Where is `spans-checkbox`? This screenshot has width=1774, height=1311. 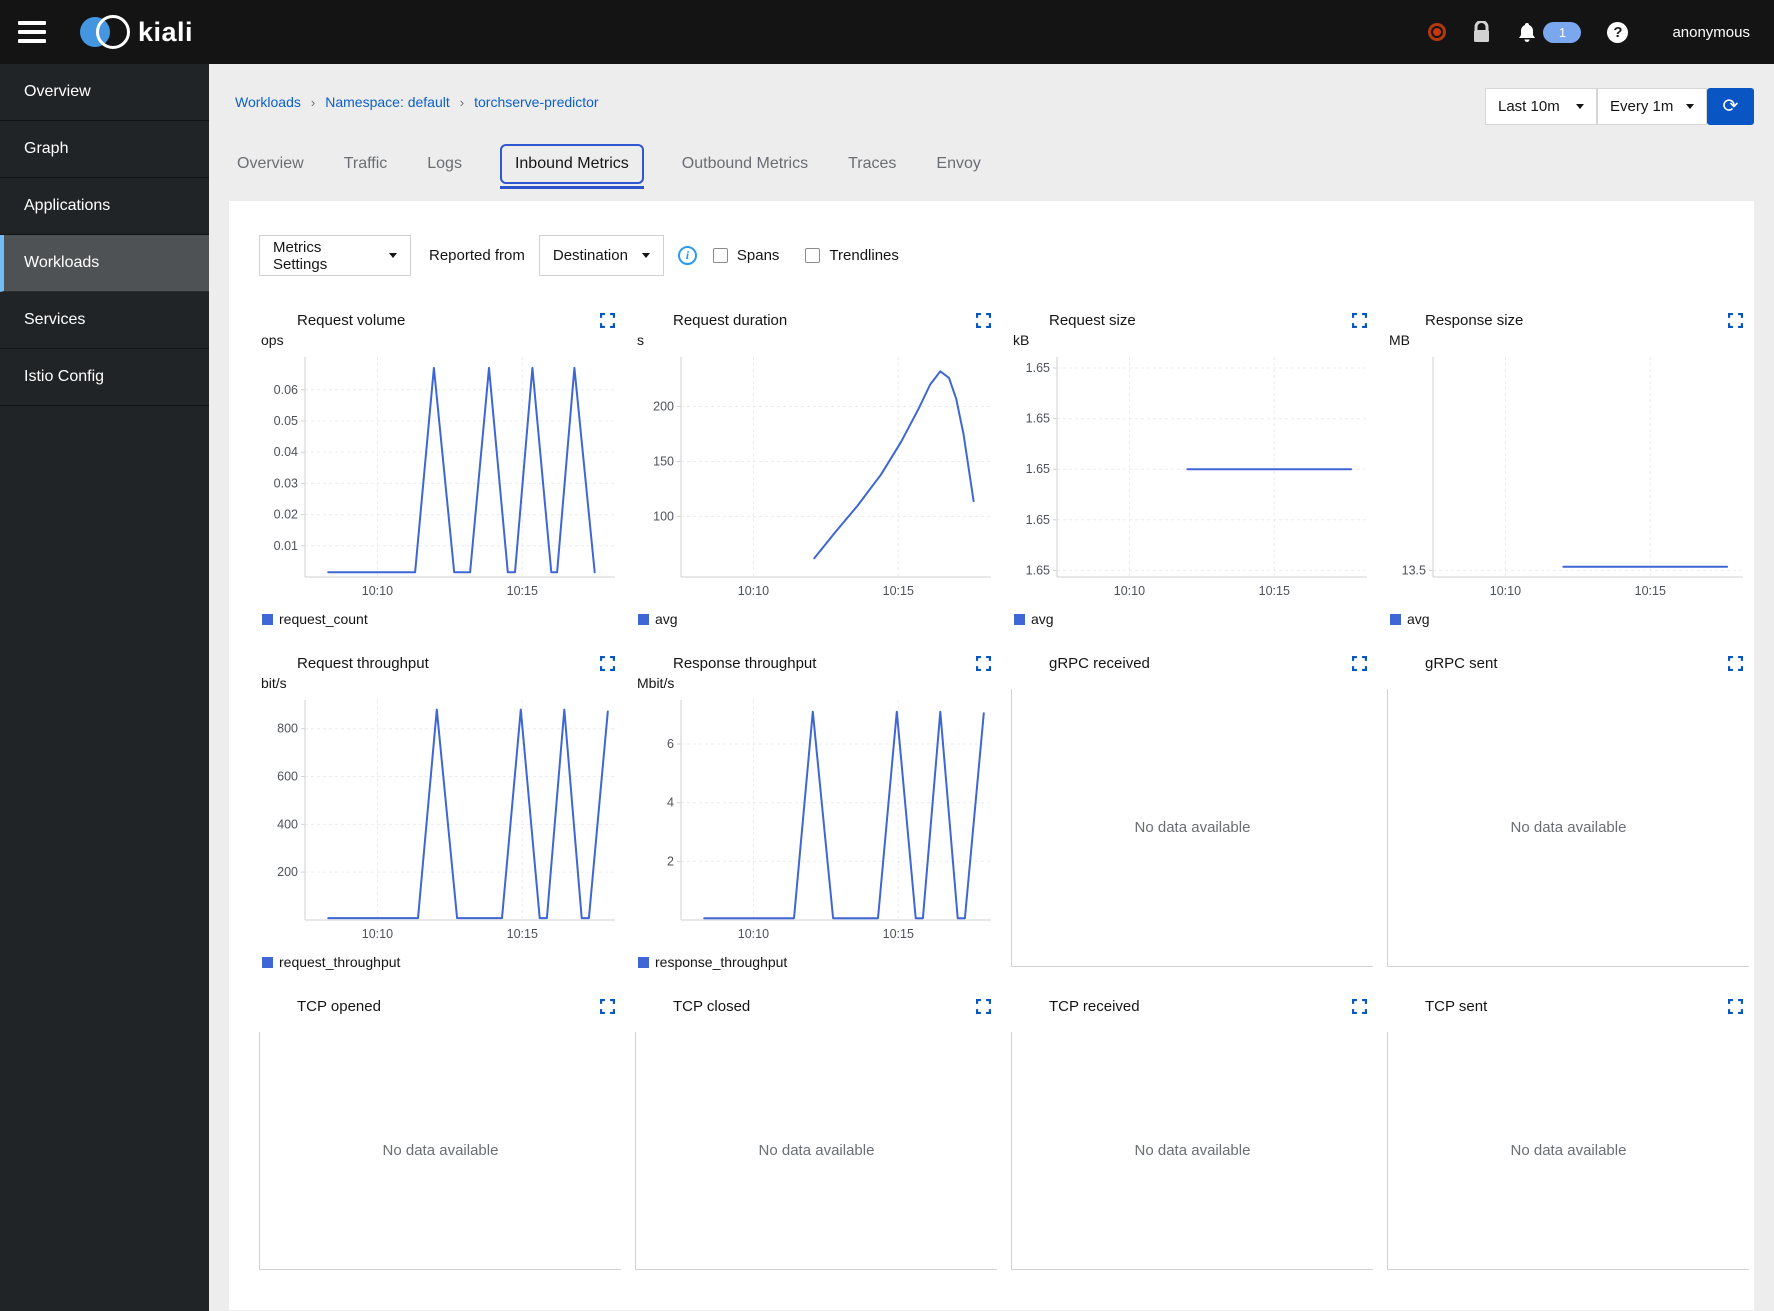
spans-checkbox is located at coordinates (720, 255).